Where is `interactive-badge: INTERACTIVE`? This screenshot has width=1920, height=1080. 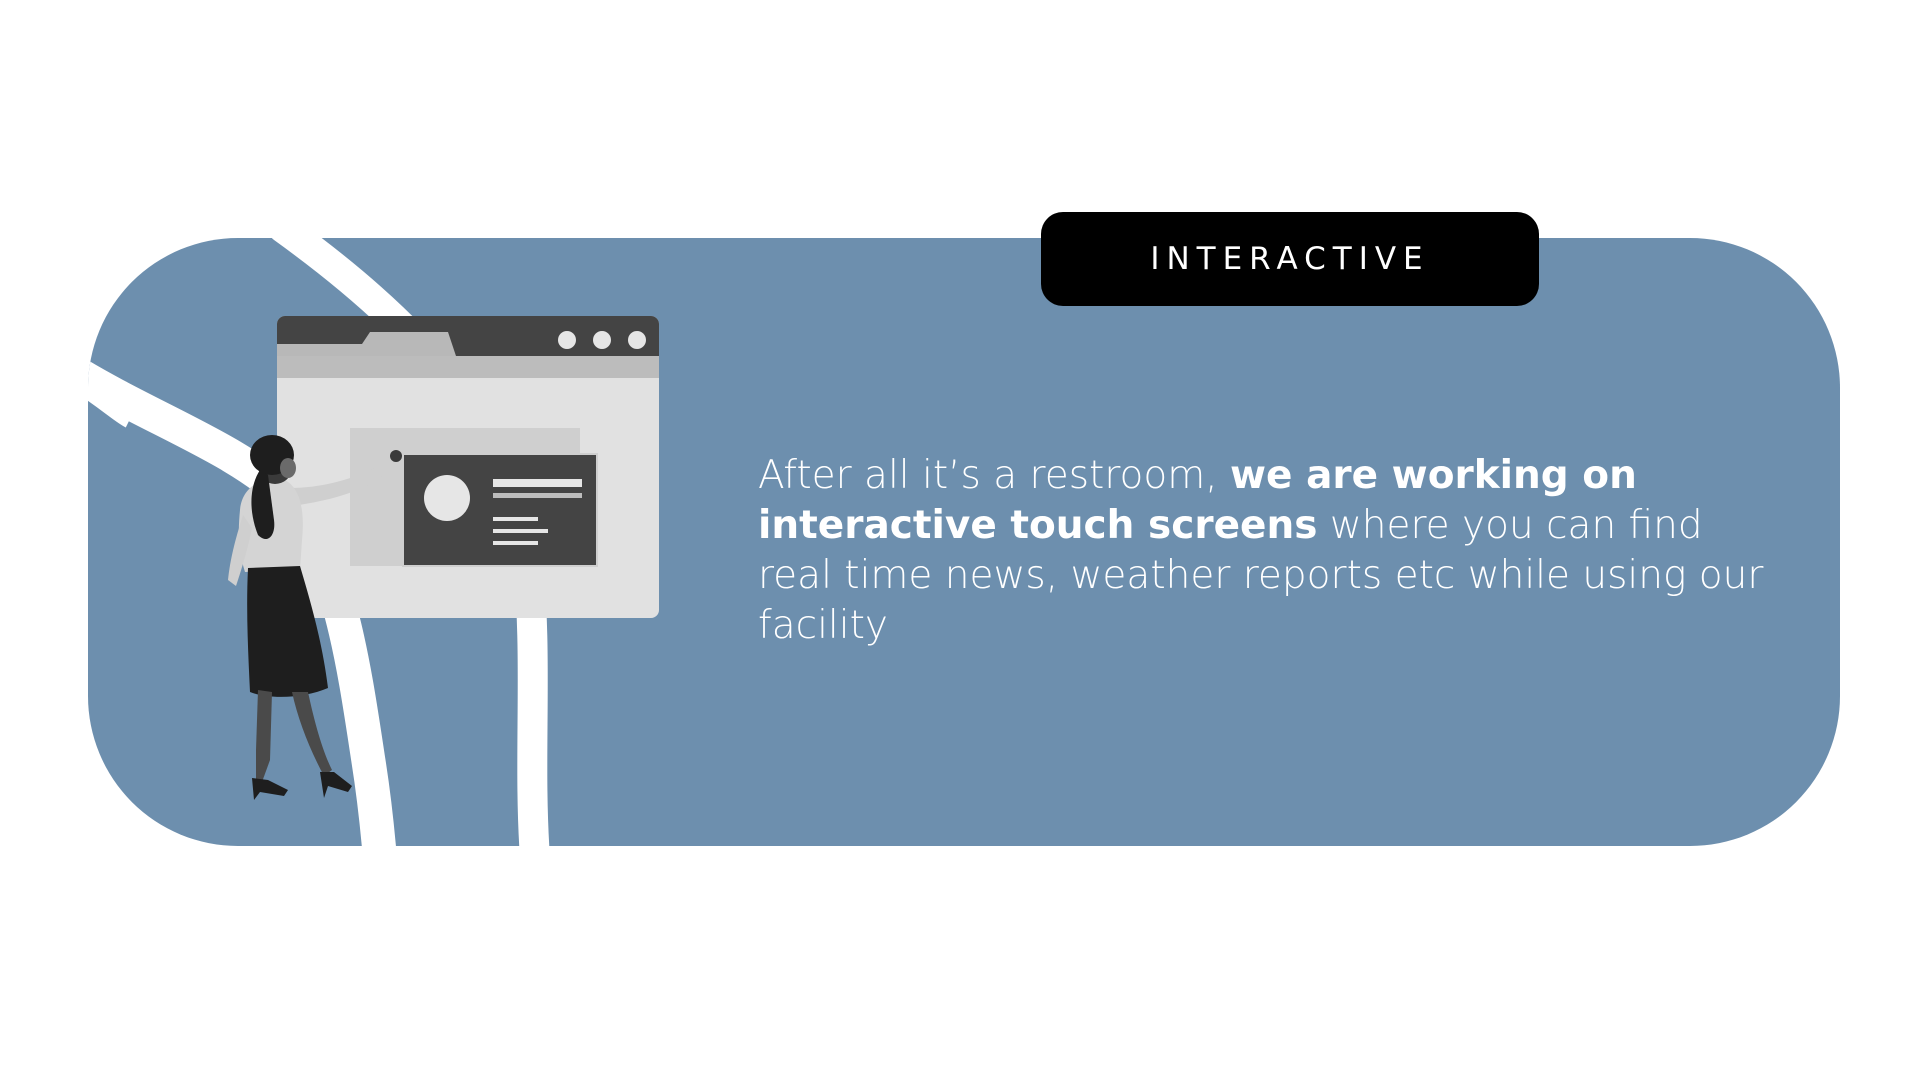
interactive-badge: INTERACTIVE is located at coordinates (1290, 259).